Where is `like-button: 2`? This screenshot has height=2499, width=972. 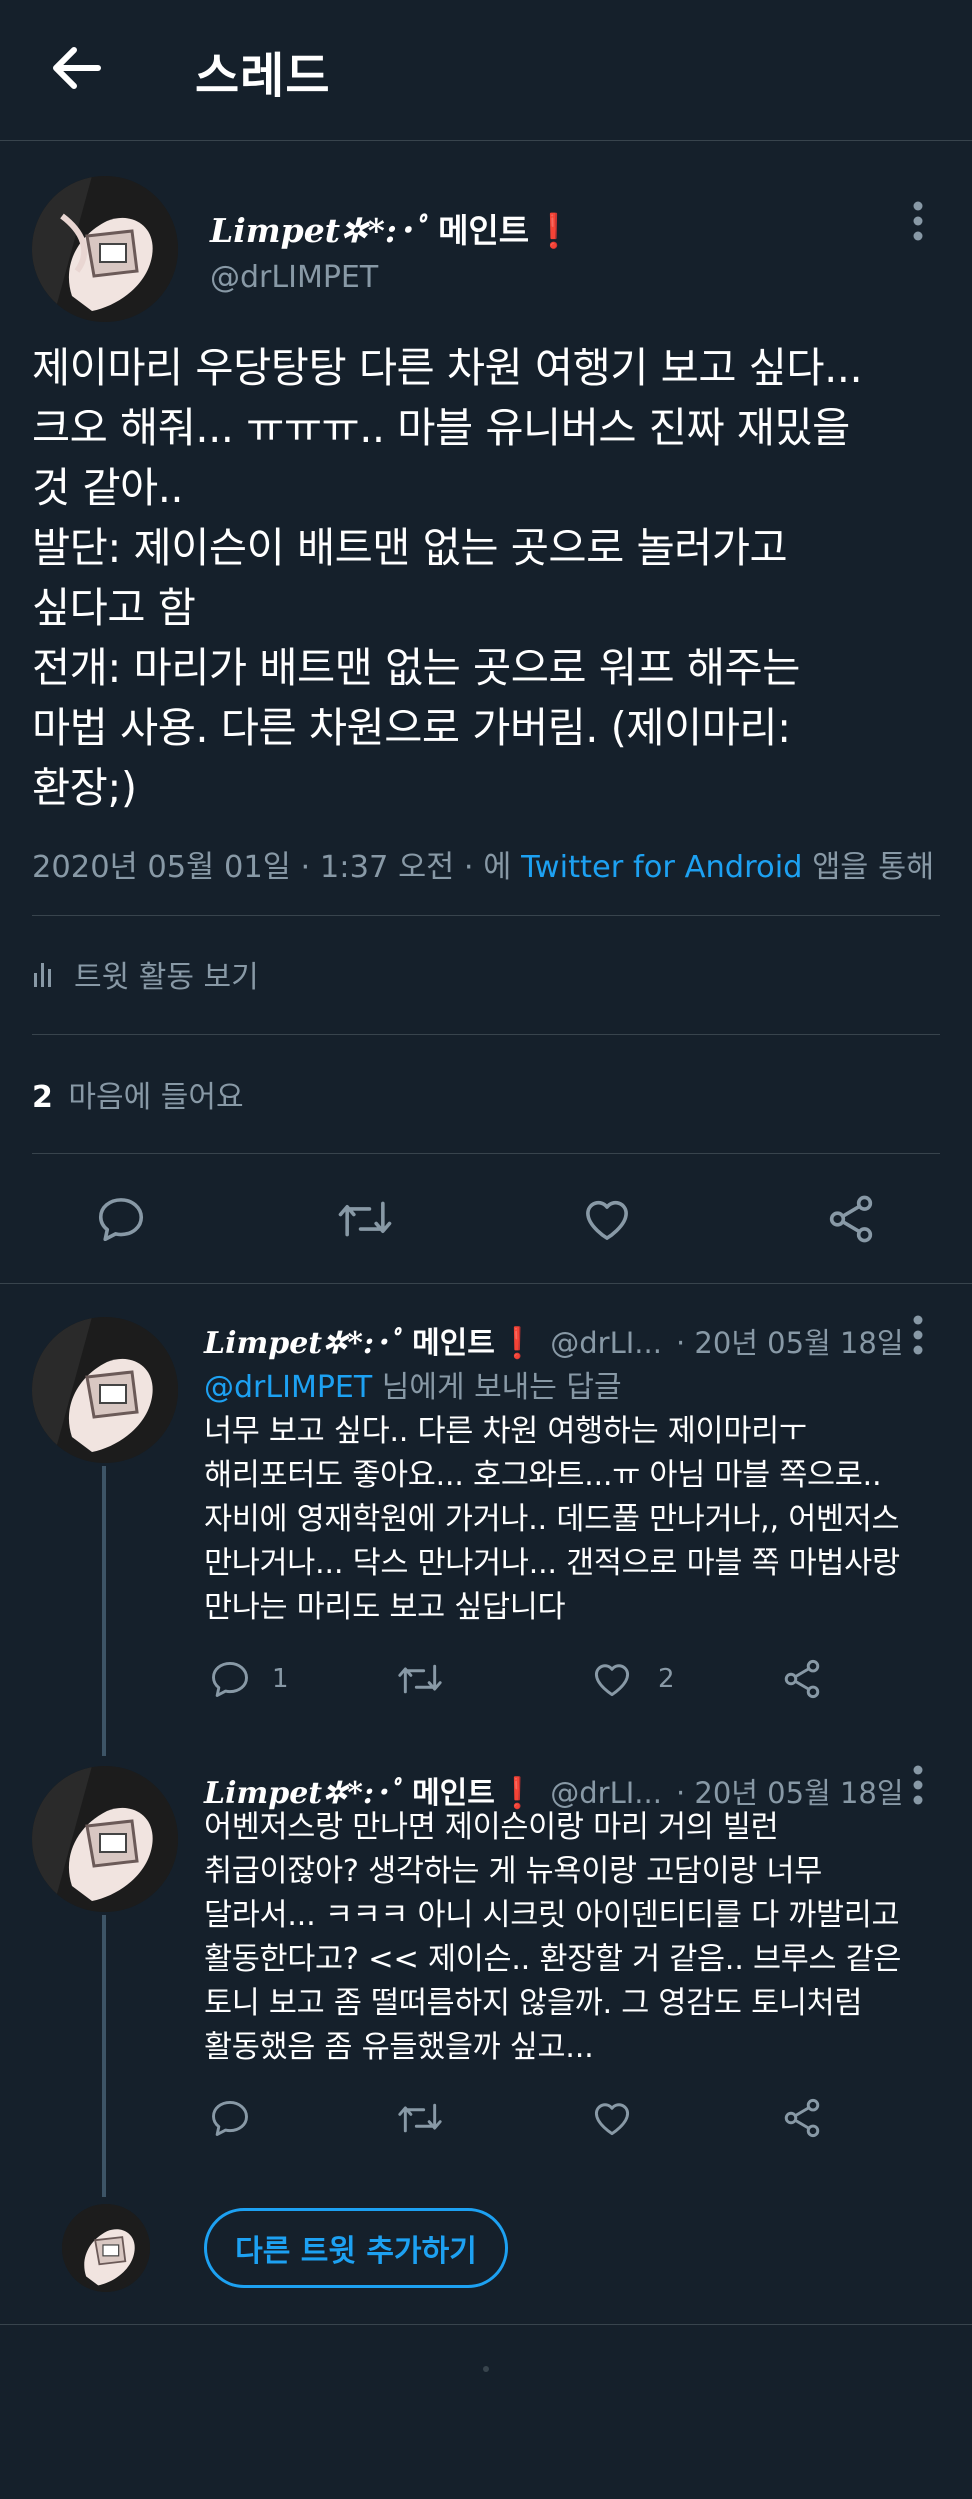
like-button: 2 is located at coordinates (632, 1679).